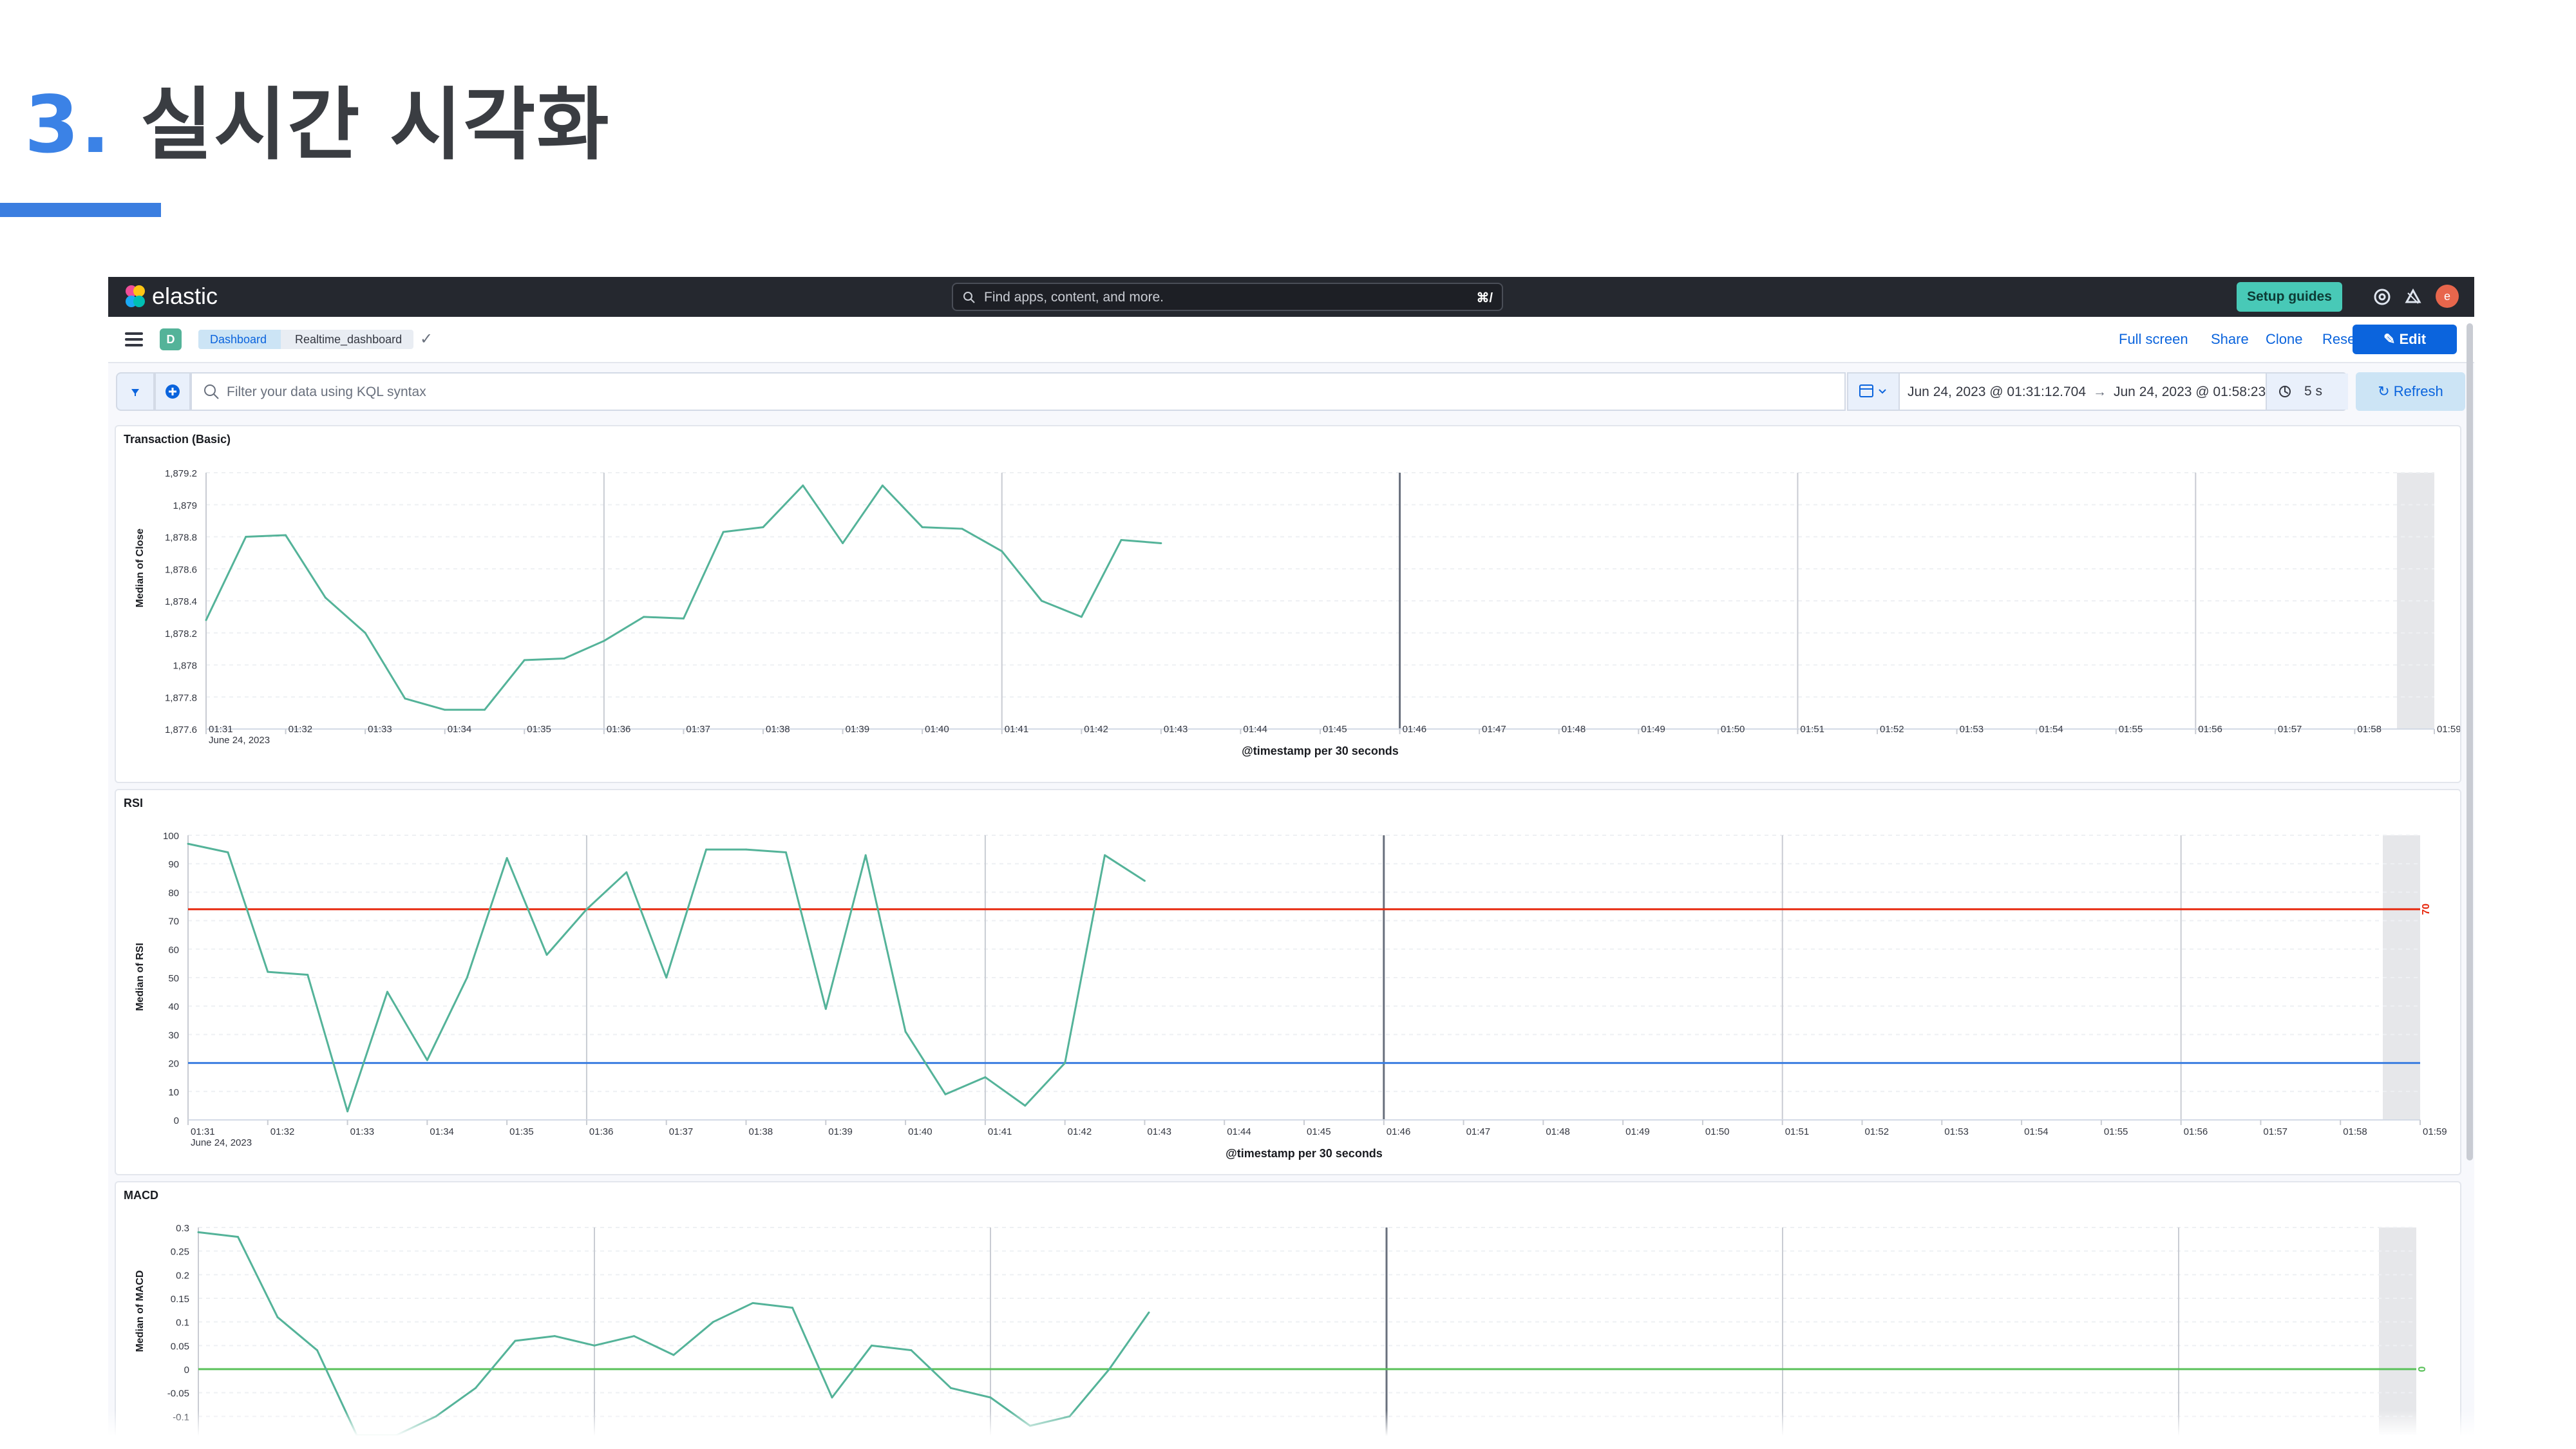 Image resolution: width=2576 pixels, height=1449 pixels. Describe the element at coordinates (222, 1142) in the screenshot. I see `x-date-sublabel: June 24, 2023` at that location.